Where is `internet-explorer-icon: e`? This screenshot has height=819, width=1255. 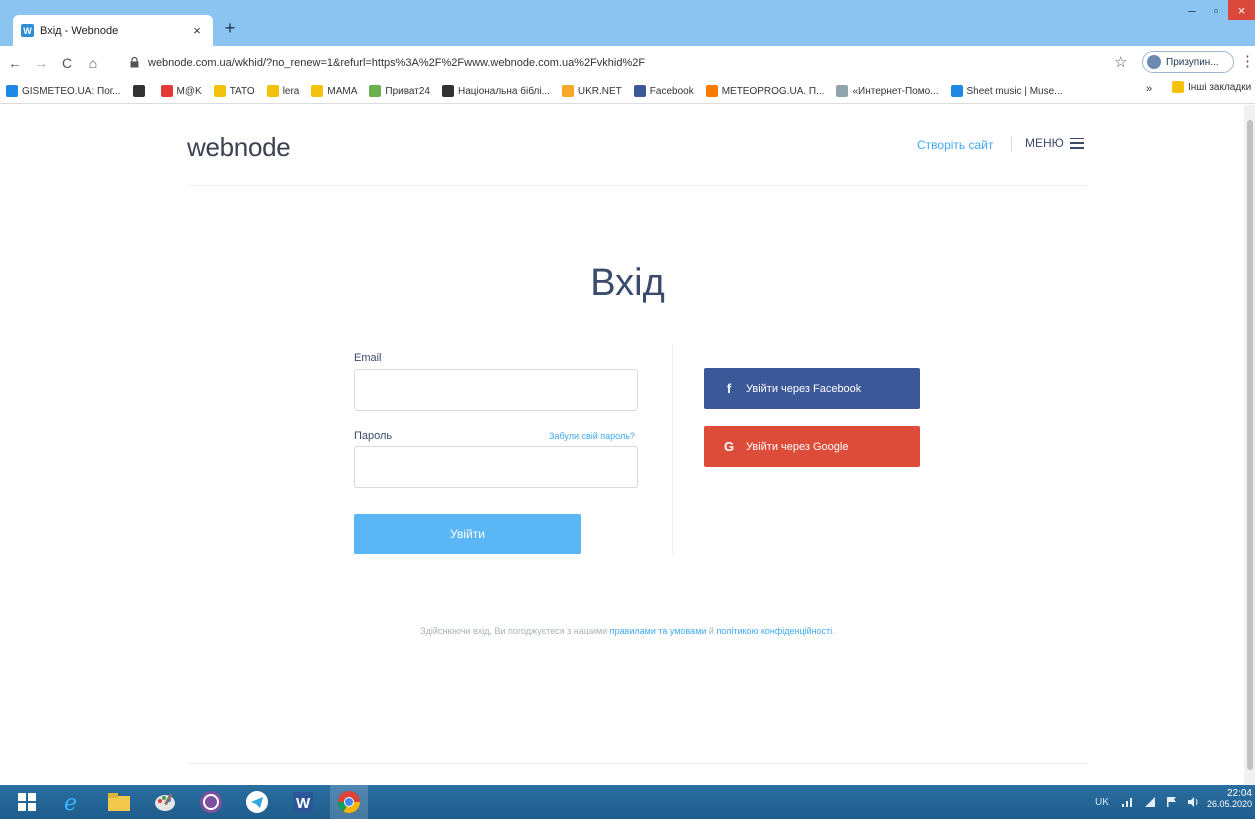 internet-explorer-icon: e is located at coordinates (73, 802).